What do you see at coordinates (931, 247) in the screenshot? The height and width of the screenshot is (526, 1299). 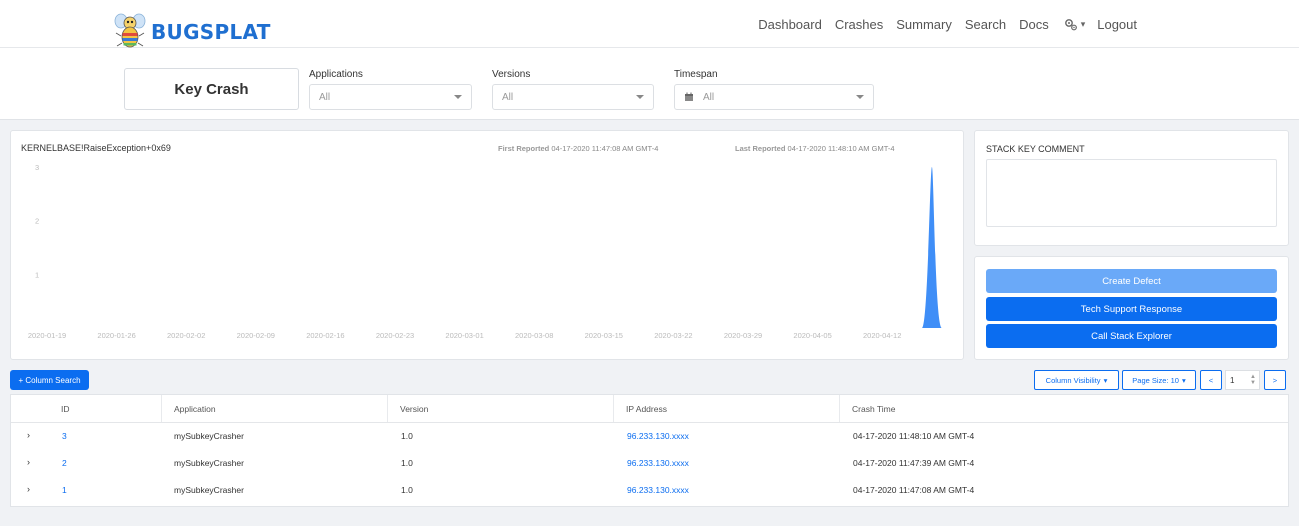 I see `crash-count-area-series` at bounding box center [931, 247].